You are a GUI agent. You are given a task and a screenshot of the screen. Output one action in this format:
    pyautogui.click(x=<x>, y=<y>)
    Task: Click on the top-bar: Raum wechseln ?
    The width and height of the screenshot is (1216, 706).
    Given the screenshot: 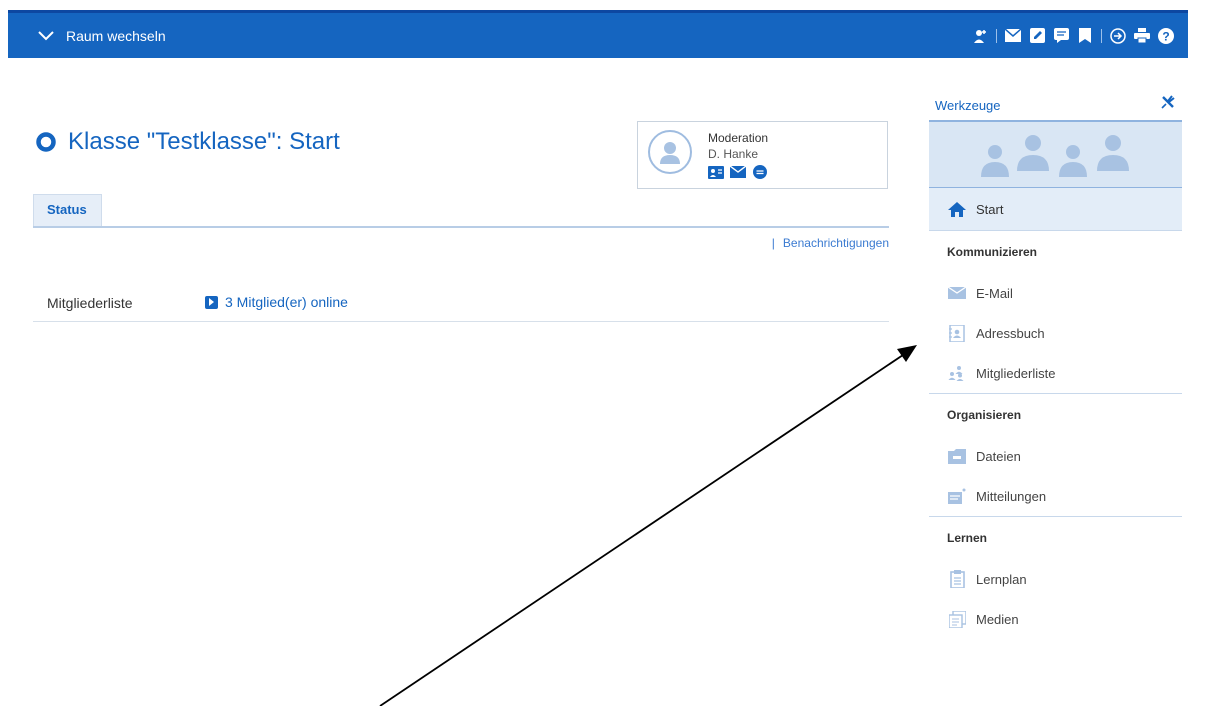 What is the action you would take?
    pyautogui.click(x=598, y=34)
    